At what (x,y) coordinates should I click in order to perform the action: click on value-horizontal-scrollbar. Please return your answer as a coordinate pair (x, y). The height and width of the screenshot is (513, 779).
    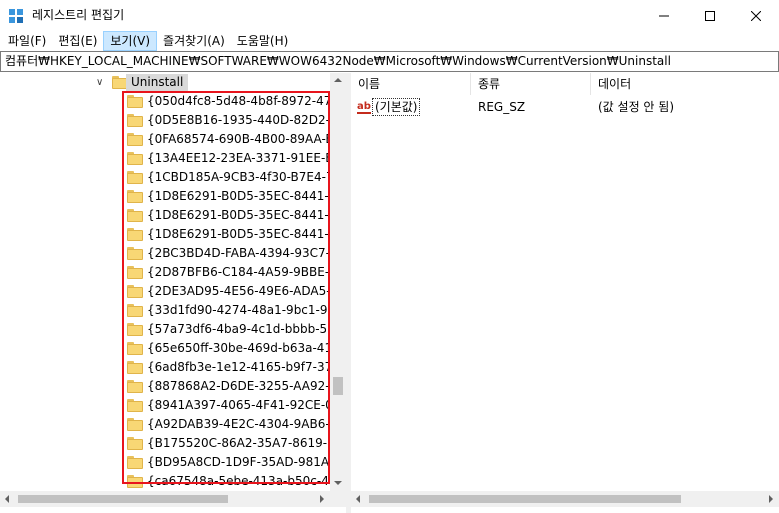
    Looking at the image, I should click on (565, 499).